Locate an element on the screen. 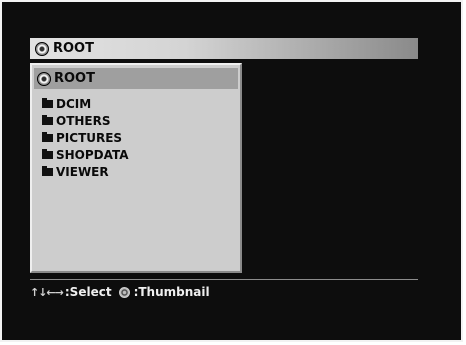  thumbnail-hint: :Thumbnail is located at coordinates (171, 292).